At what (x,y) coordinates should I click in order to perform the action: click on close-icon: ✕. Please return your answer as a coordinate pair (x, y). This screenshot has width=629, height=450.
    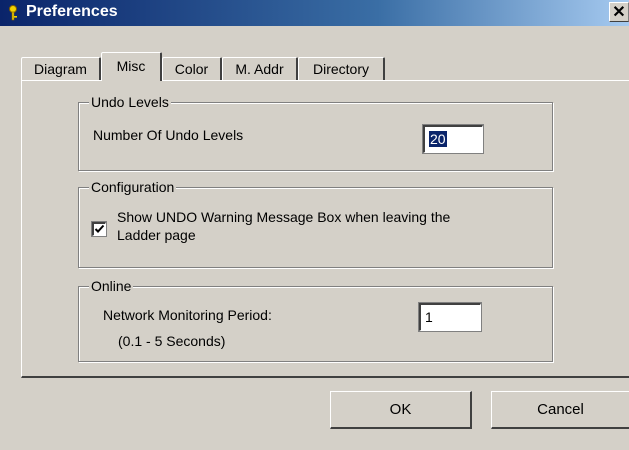
    Looking at the image, I should click on (619, 12).